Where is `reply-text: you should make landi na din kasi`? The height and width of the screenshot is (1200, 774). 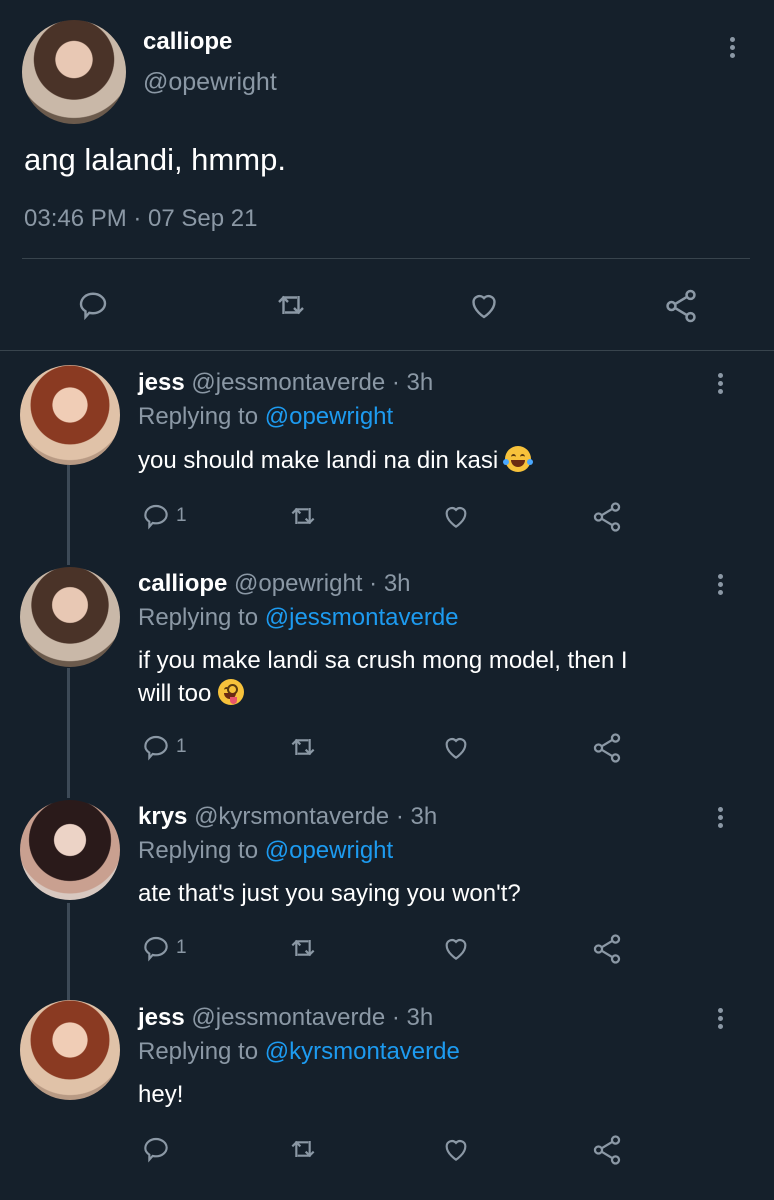 reply-text: you should make landi na din kasi is located at coordinates (335, 460).